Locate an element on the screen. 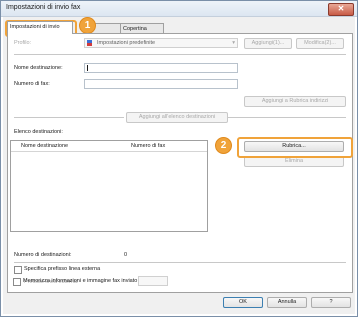  destination-list-header: Nome destinazione Numero di fax is located at coordinates (109, 146).